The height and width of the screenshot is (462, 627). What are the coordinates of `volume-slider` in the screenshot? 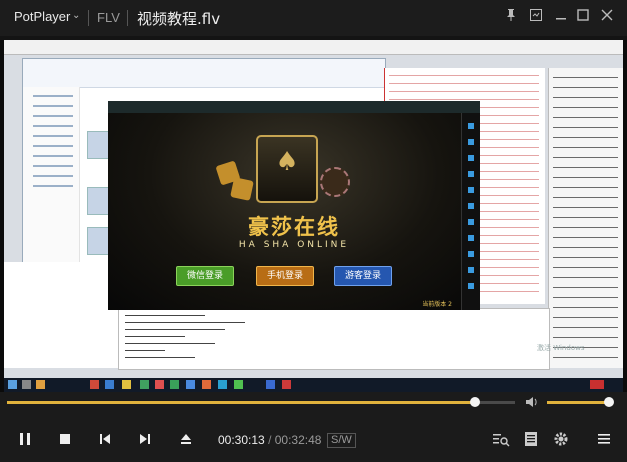 It's located at (580, 402).